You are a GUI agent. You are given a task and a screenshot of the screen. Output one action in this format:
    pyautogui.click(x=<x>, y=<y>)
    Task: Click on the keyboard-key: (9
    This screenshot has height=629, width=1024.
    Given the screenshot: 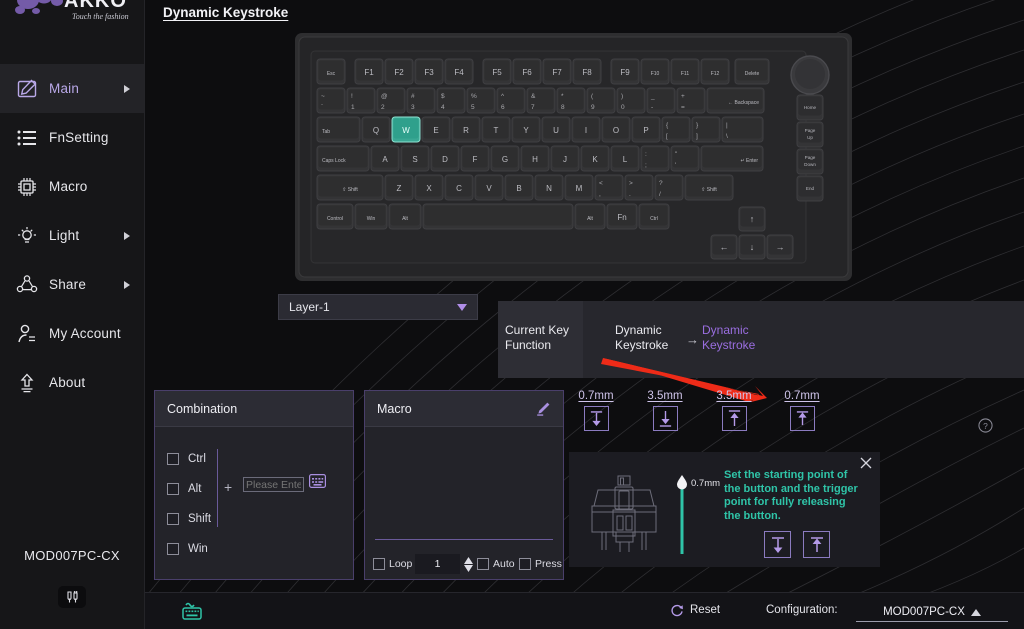 What is the action you would take?
    pyautogui.click(x=601, y=100)
    